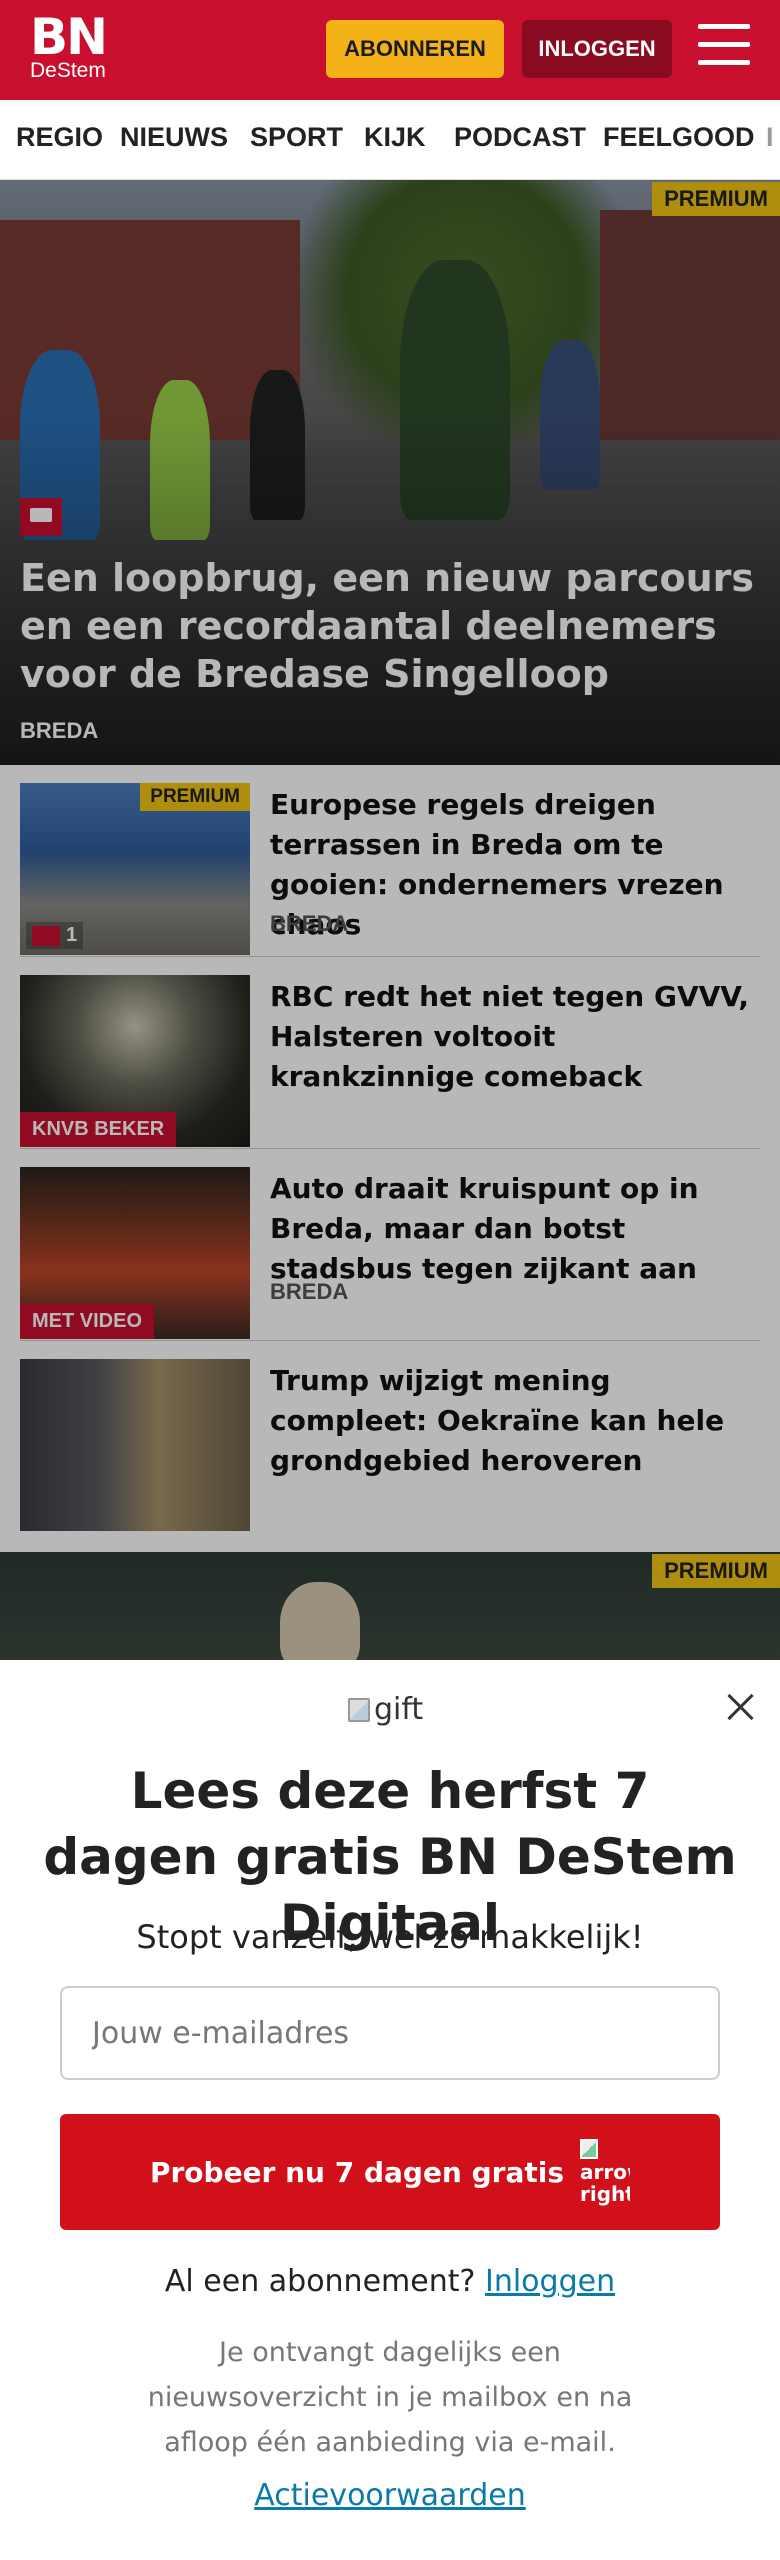 The width and height of the screenshot is (780, 2560). I want to click on site-header: BN DeStem ABONNEREN INLOGGEN, so click(390, 50).